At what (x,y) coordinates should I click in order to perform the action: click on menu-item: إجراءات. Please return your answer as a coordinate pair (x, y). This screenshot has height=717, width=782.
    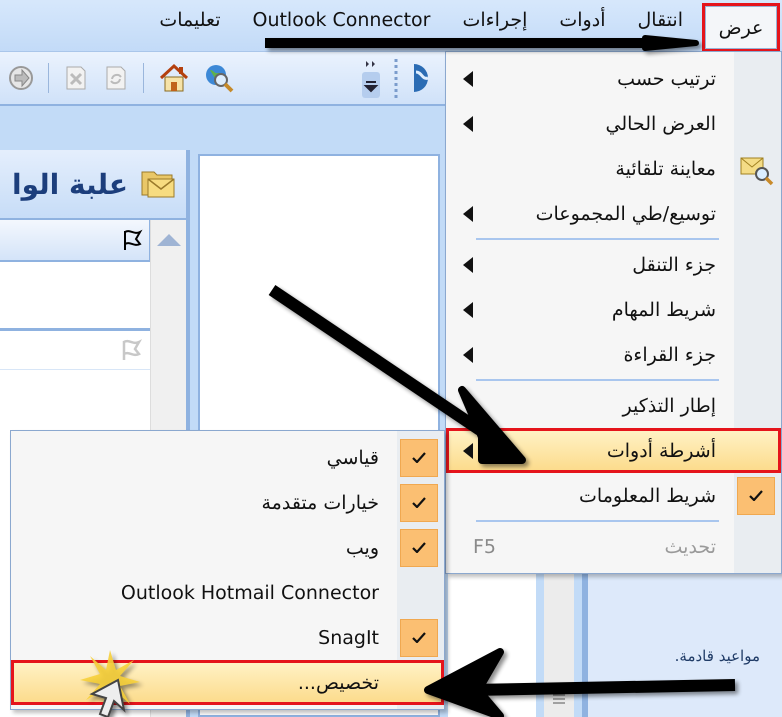
    Looking at the image, I should click on (495, 19).